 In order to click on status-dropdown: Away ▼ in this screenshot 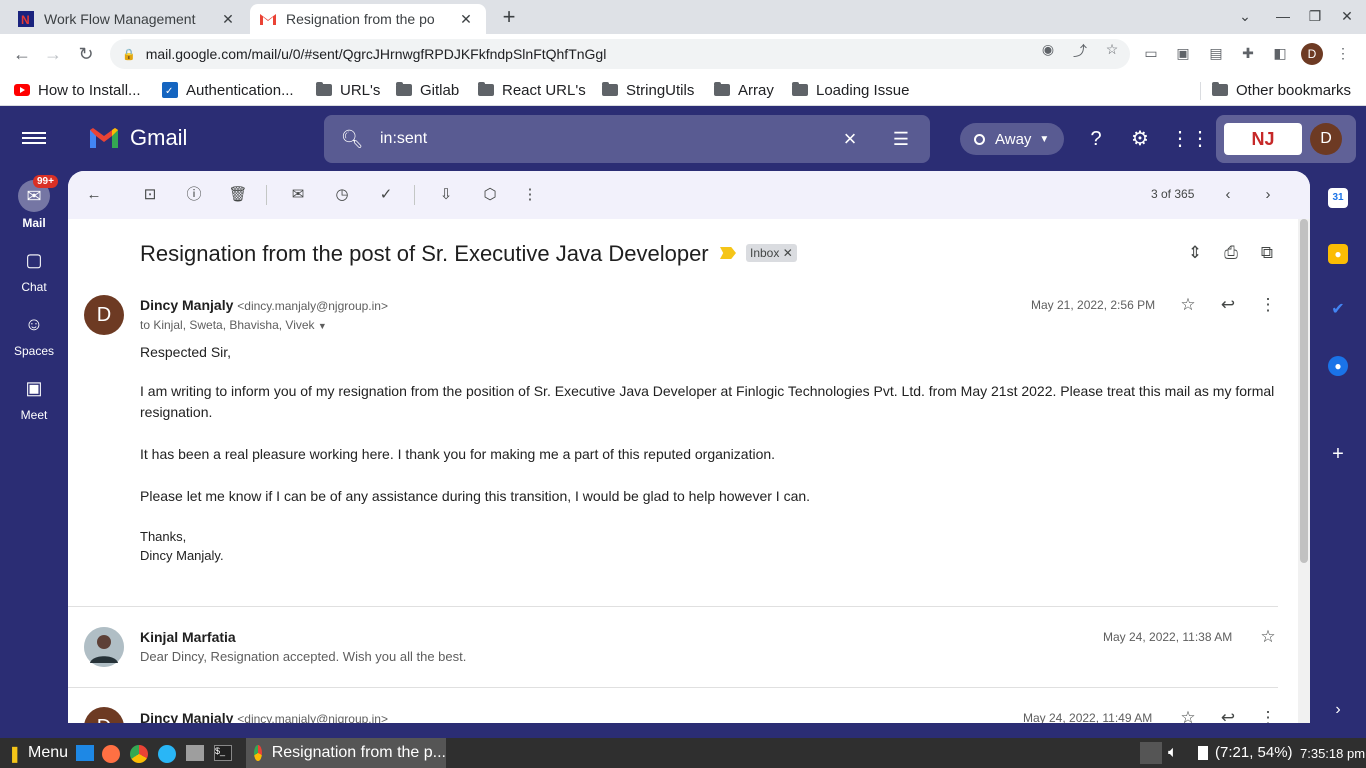, I will do `click(1012, 139)`.